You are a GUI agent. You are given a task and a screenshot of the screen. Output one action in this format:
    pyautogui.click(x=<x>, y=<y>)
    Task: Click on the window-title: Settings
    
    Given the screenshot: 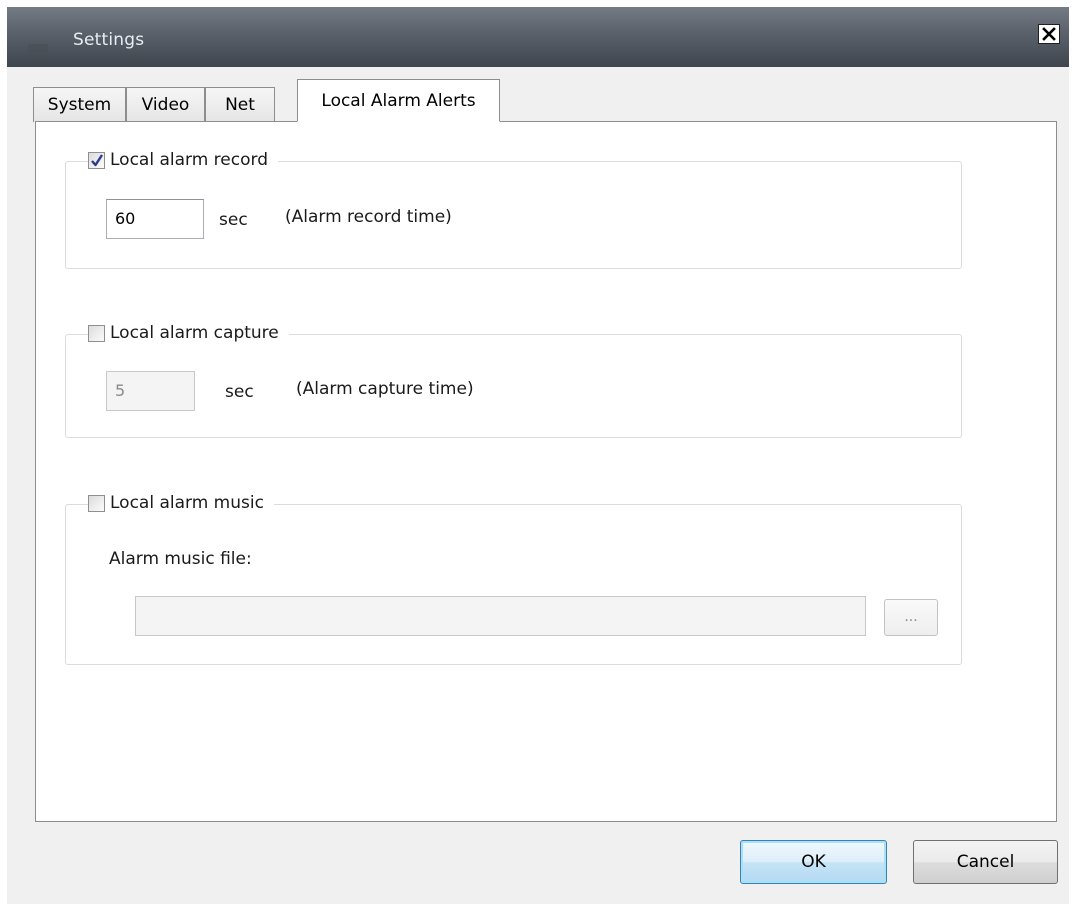 What is the action you would take?
    pyautogui.click(x=109, y=40)
    